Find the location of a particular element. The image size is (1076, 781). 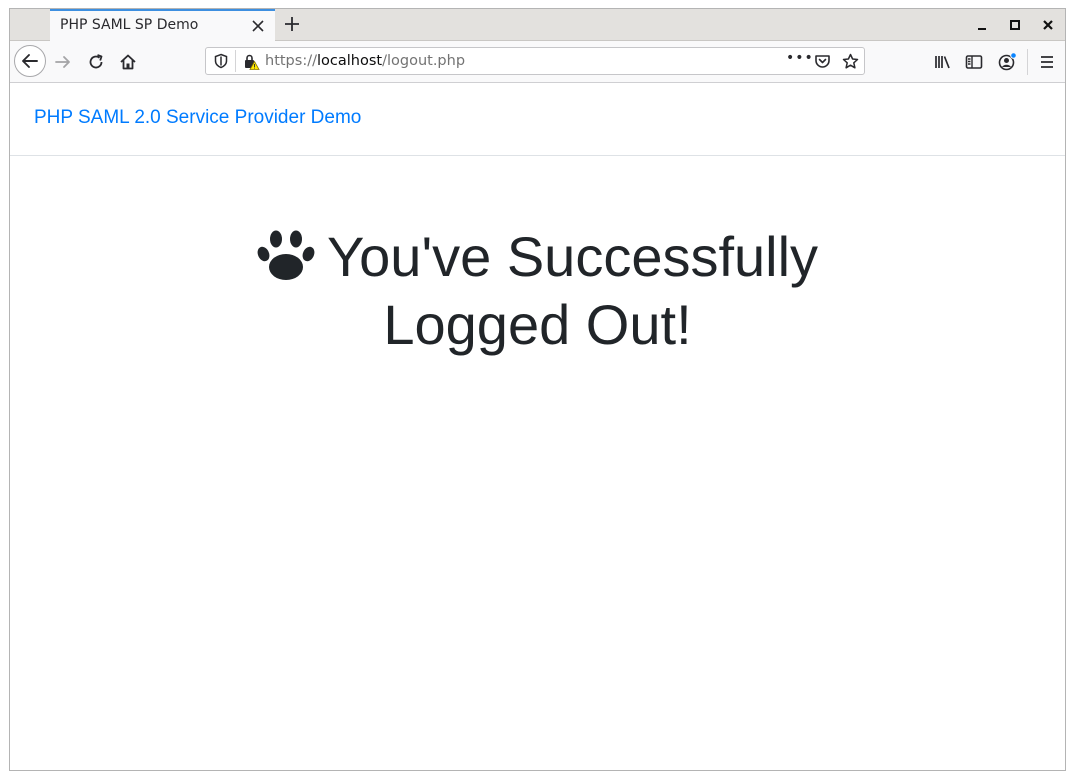

url-text: https://localhost/logout.php is located at coordinates (365, 61).